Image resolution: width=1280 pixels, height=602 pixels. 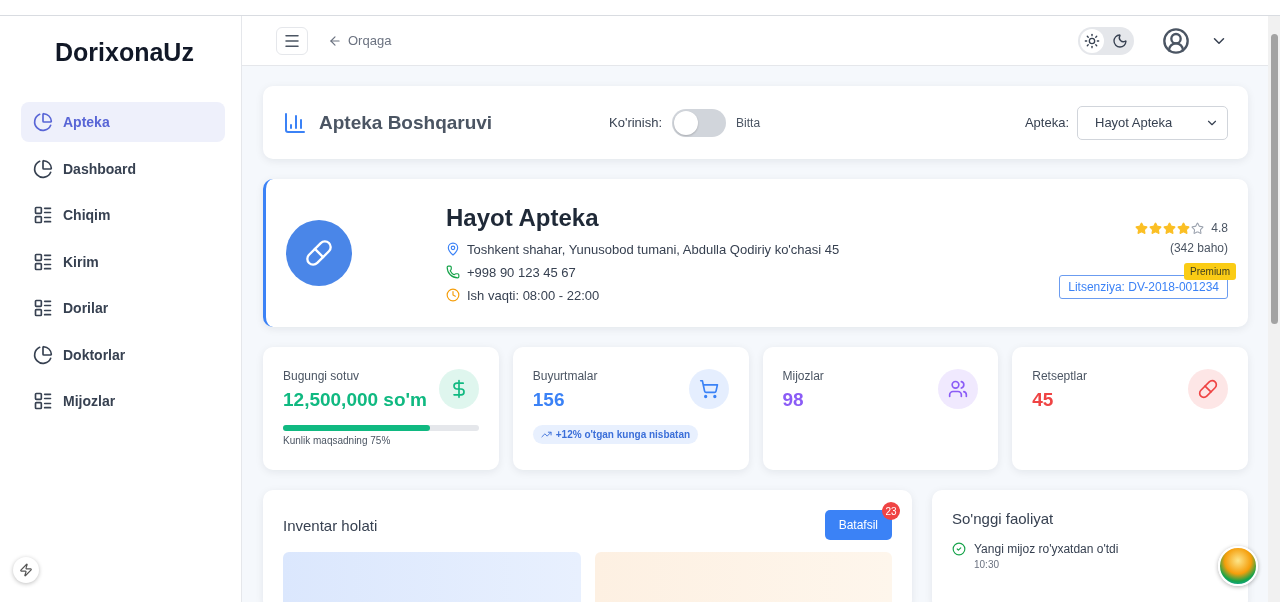 I want to click on sun-button, so click(x=1092, y=40).